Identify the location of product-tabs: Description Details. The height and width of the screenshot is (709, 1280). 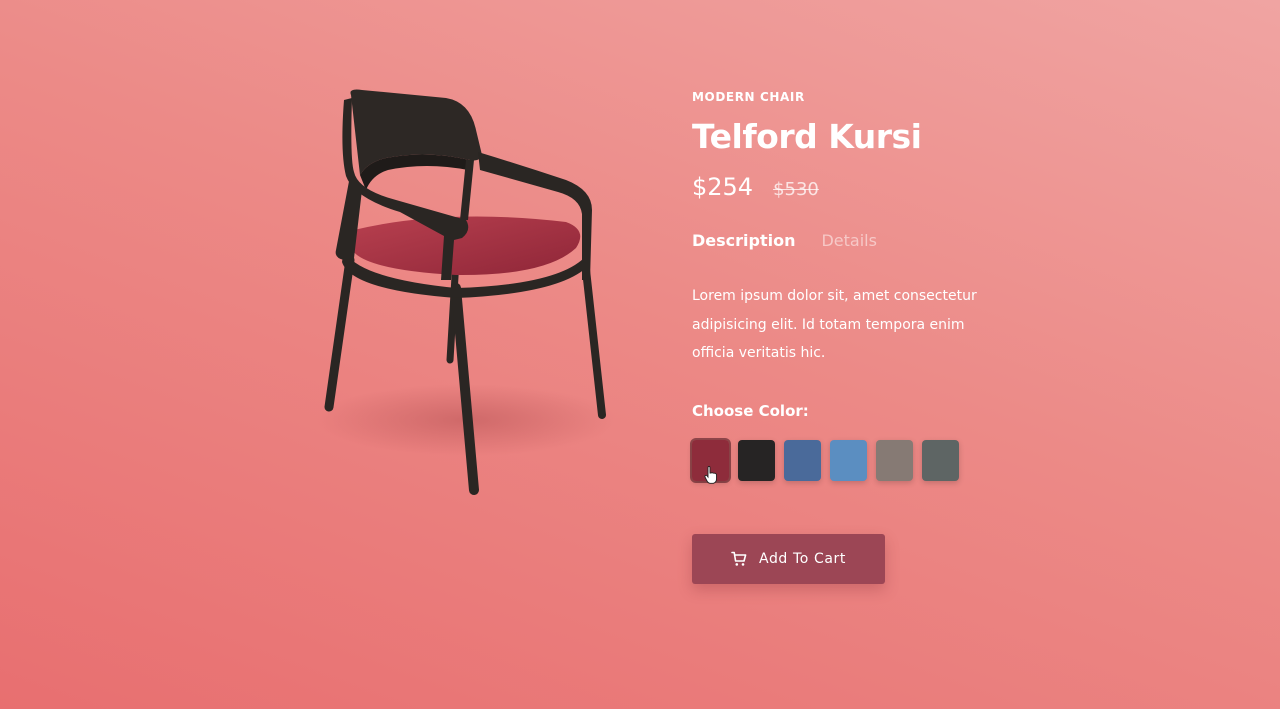
(872, 241).